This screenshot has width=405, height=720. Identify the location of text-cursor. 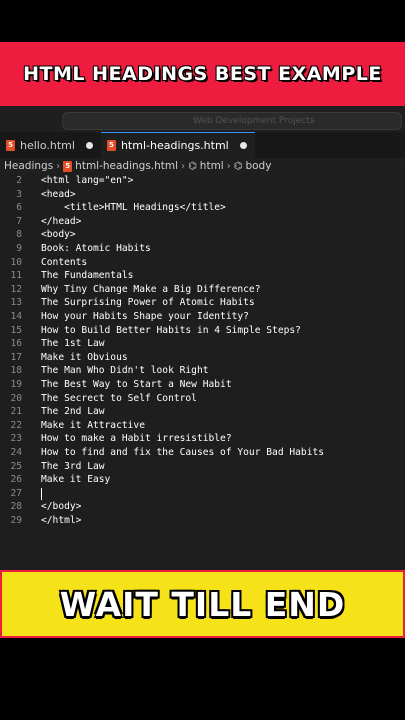
(41, 493).